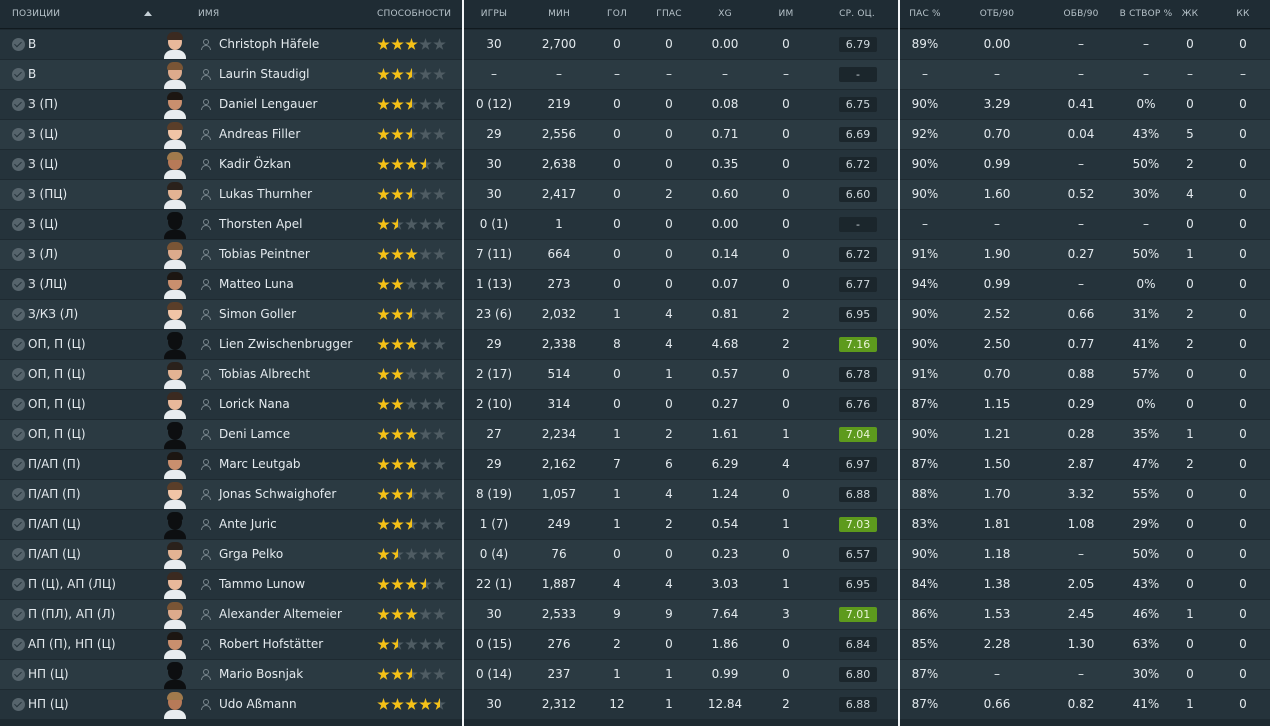 Image resolution: width=1270 pixels, height=726 pixels. I want to click on player-name: Deni Lamce, so click(254, 434).